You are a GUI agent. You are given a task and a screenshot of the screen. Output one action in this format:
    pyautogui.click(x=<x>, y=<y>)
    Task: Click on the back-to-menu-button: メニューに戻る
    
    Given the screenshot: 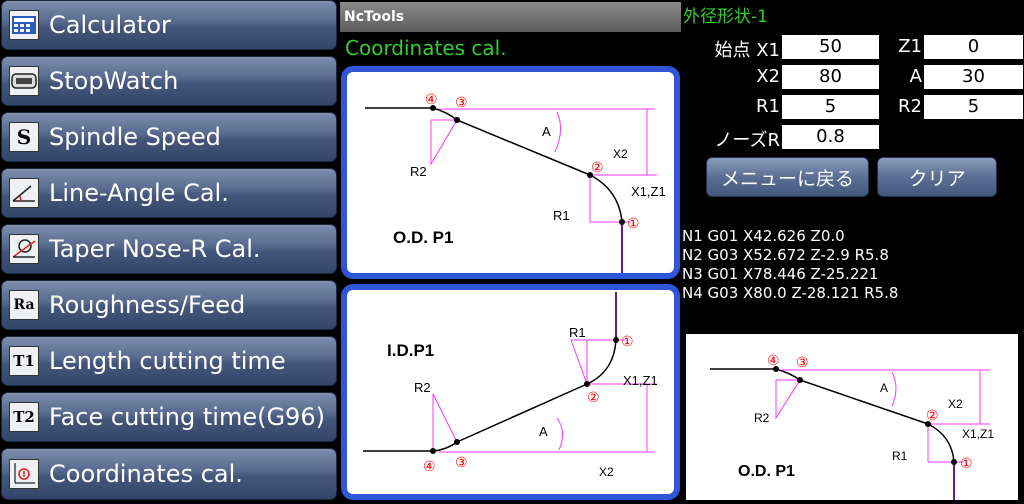 What is the action you would take?
    pyautogui.click(x=787, y=177)
    